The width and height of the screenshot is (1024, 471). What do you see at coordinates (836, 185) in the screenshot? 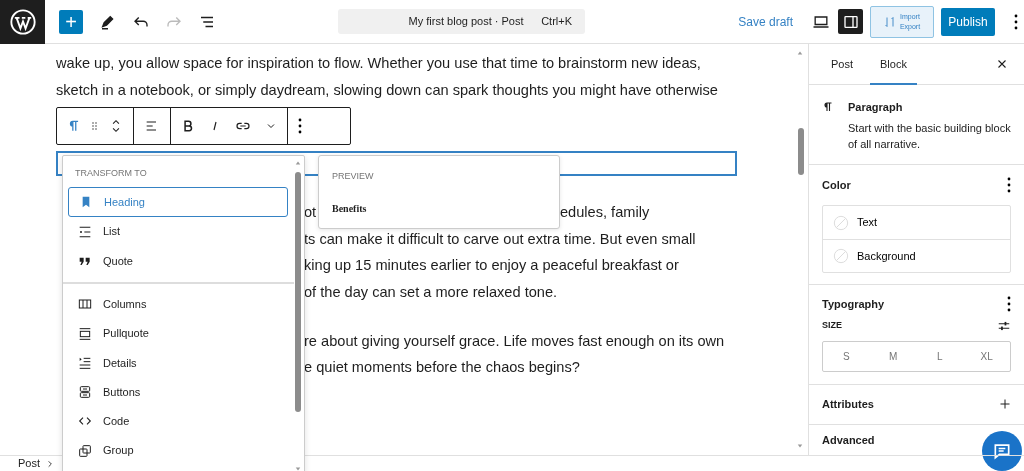
I see `panel-title: Color` at bounding box center [836, 185].